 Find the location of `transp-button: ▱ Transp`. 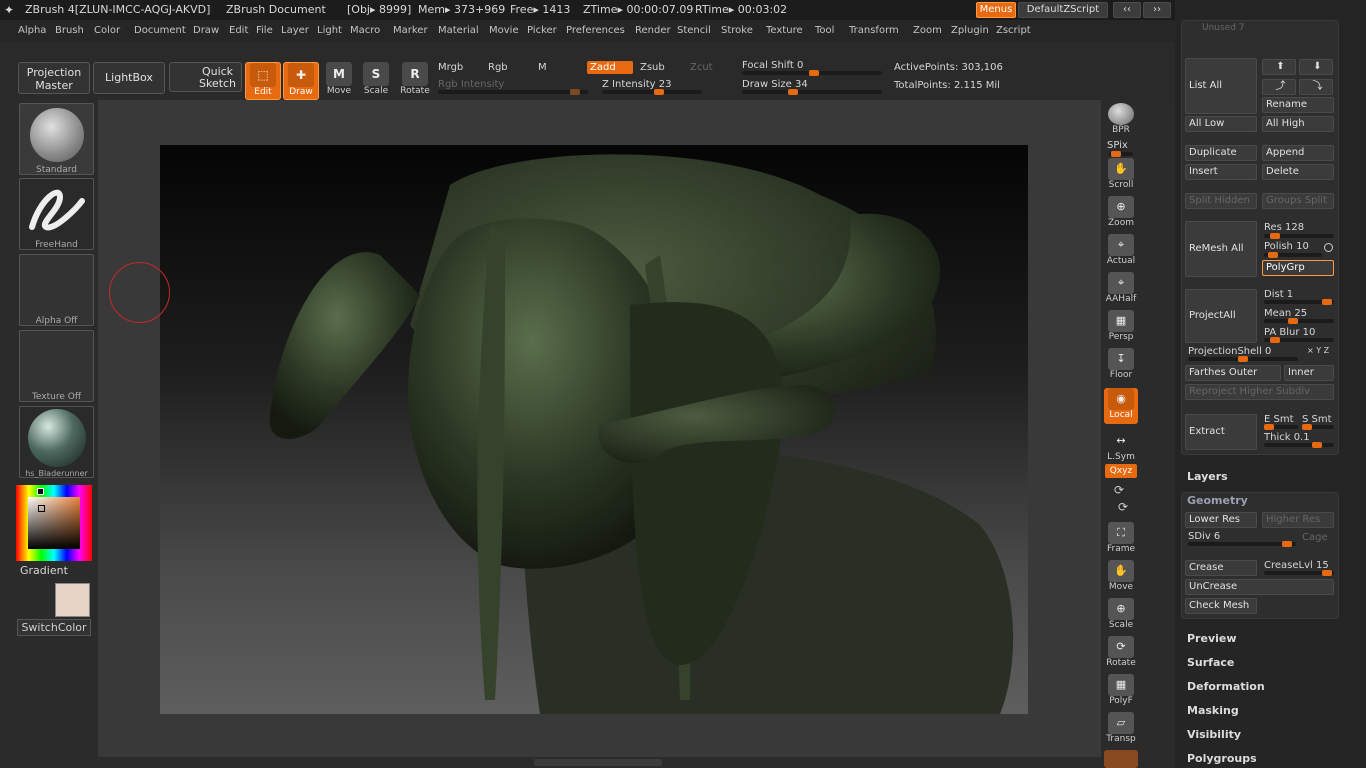

transp-button: ▱ Transp is located at coordinates (1121, 730).